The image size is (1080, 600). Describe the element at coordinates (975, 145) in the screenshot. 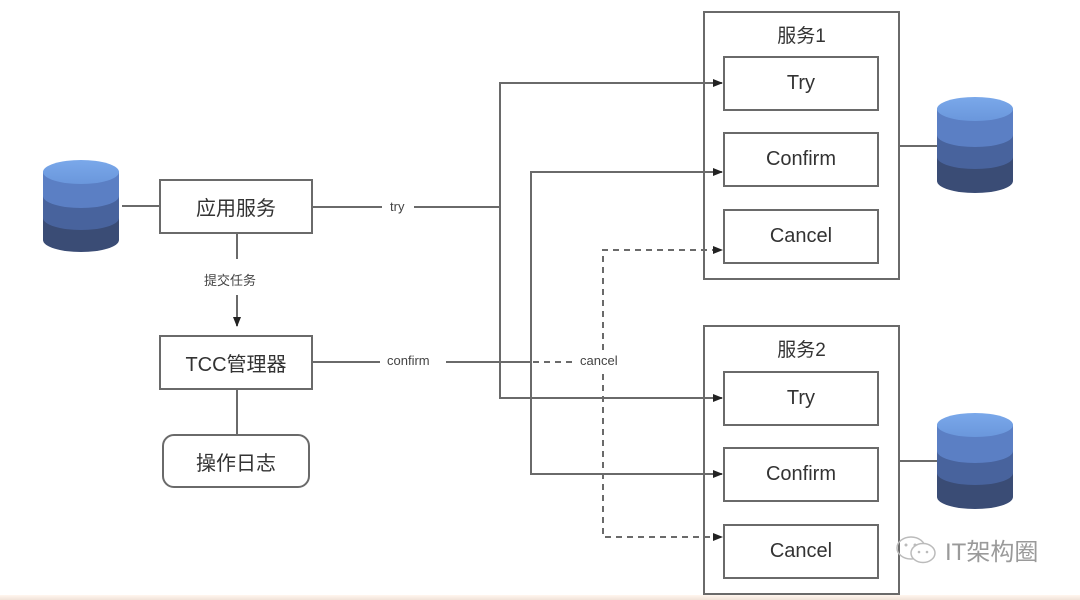

I see `database-icon-service1` at that location.